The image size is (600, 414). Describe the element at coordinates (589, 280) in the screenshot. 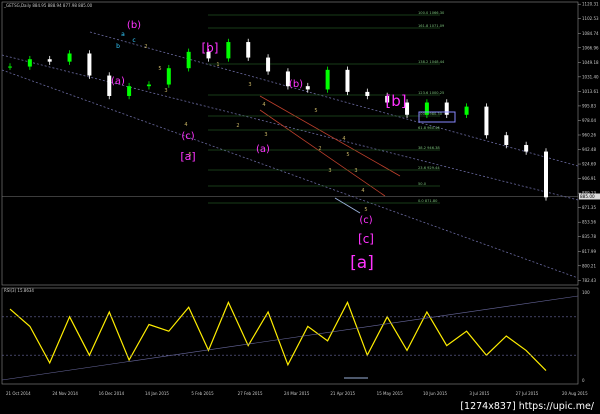

I see `y-tick-label: 782.43` at that location.